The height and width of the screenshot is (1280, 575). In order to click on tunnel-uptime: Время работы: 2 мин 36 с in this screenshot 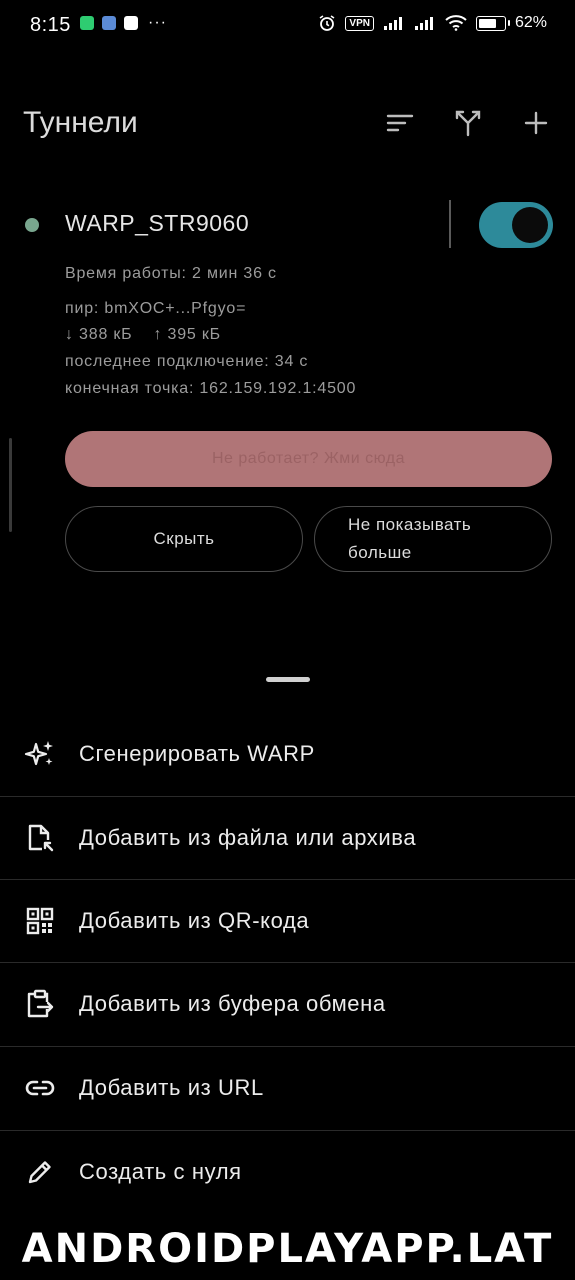, I will do `click(171, 273)`.